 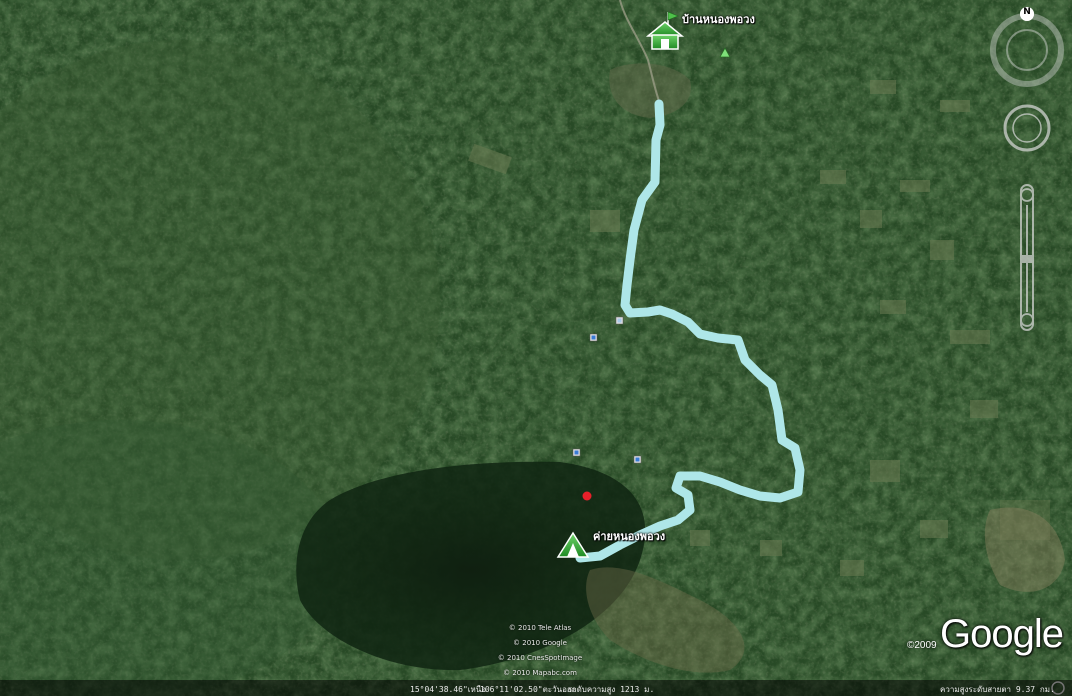 I want to click on eye-altitude-readout: ความสูงระดับสายตา 9.37 กม., so click(x=997, y=689).